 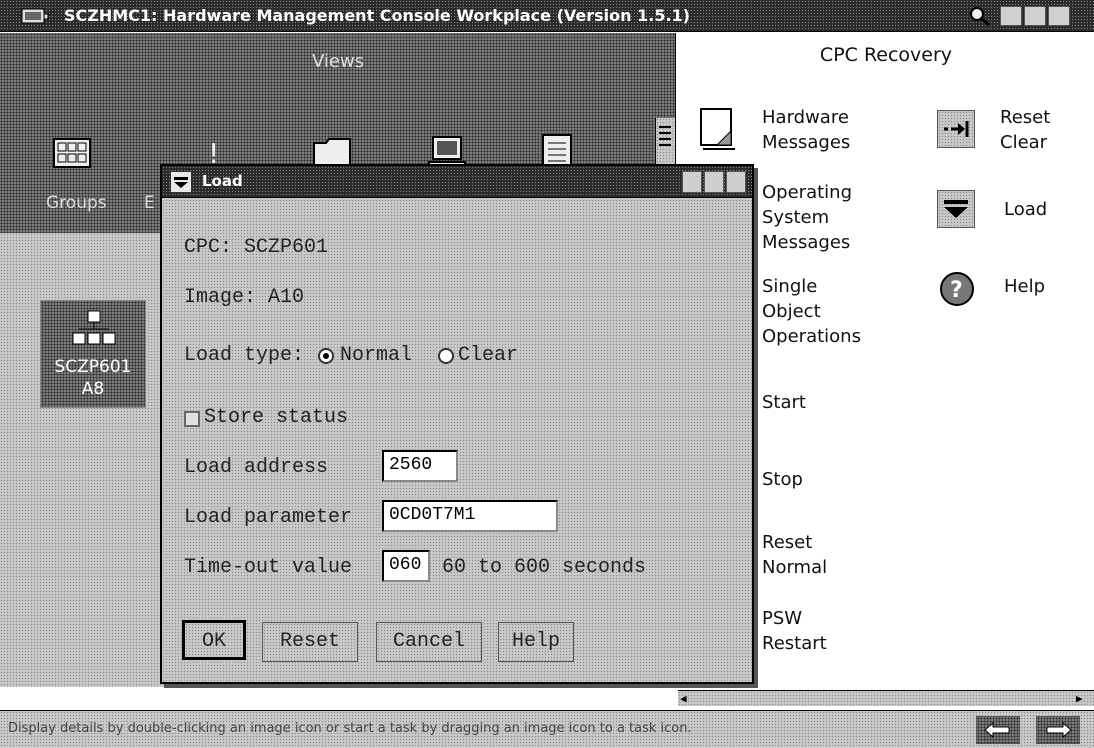 I want to click on help-icon: ?, so click(x=957, y=289).